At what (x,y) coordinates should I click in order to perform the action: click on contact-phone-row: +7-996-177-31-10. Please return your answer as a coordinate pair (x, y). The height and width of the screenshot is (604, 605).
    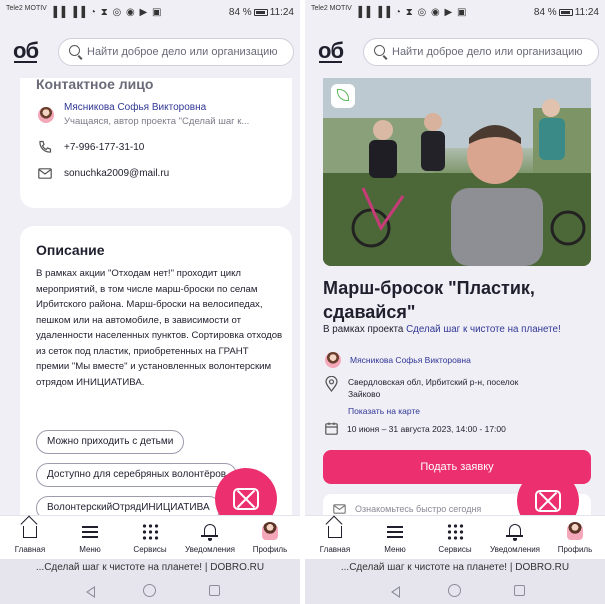
    Looking at the image, I should click on (91, 147).